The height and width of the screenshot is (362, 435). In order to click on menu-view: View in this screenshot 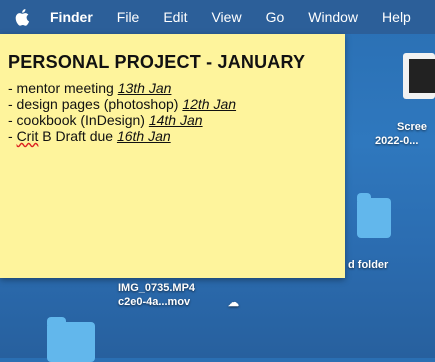, I will do `click(226, 17)`.